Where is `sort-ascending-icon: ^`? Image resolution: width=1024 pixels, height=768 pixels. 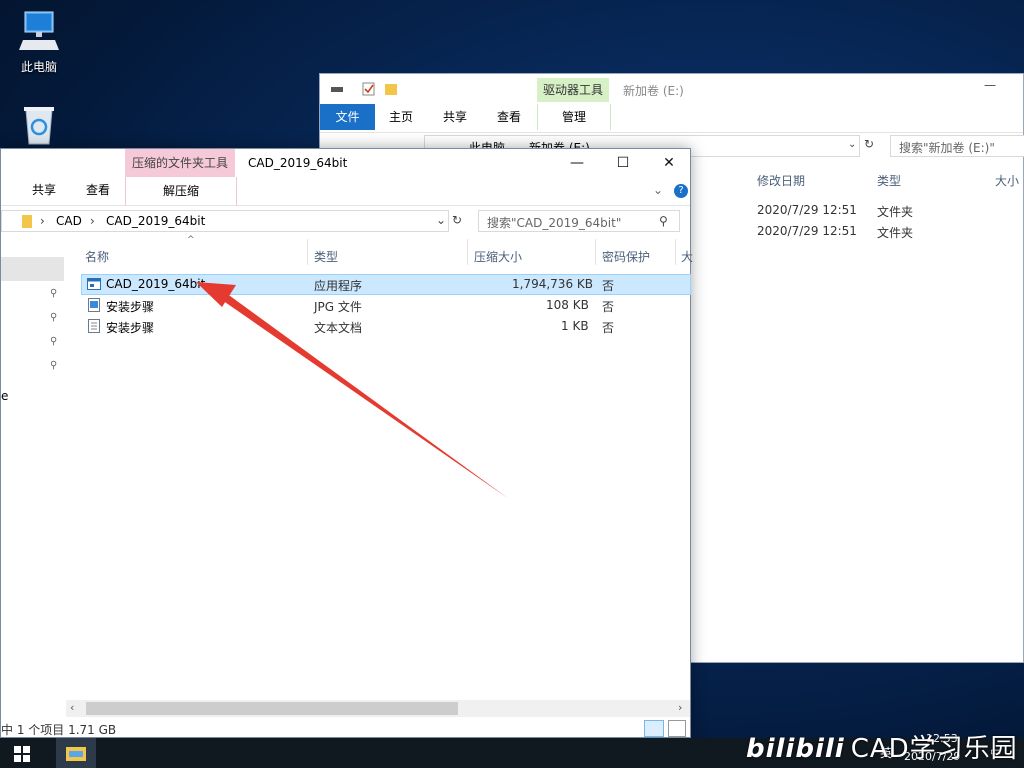 sort-ascending-icon: ^ is located at coordinates (191, 240).